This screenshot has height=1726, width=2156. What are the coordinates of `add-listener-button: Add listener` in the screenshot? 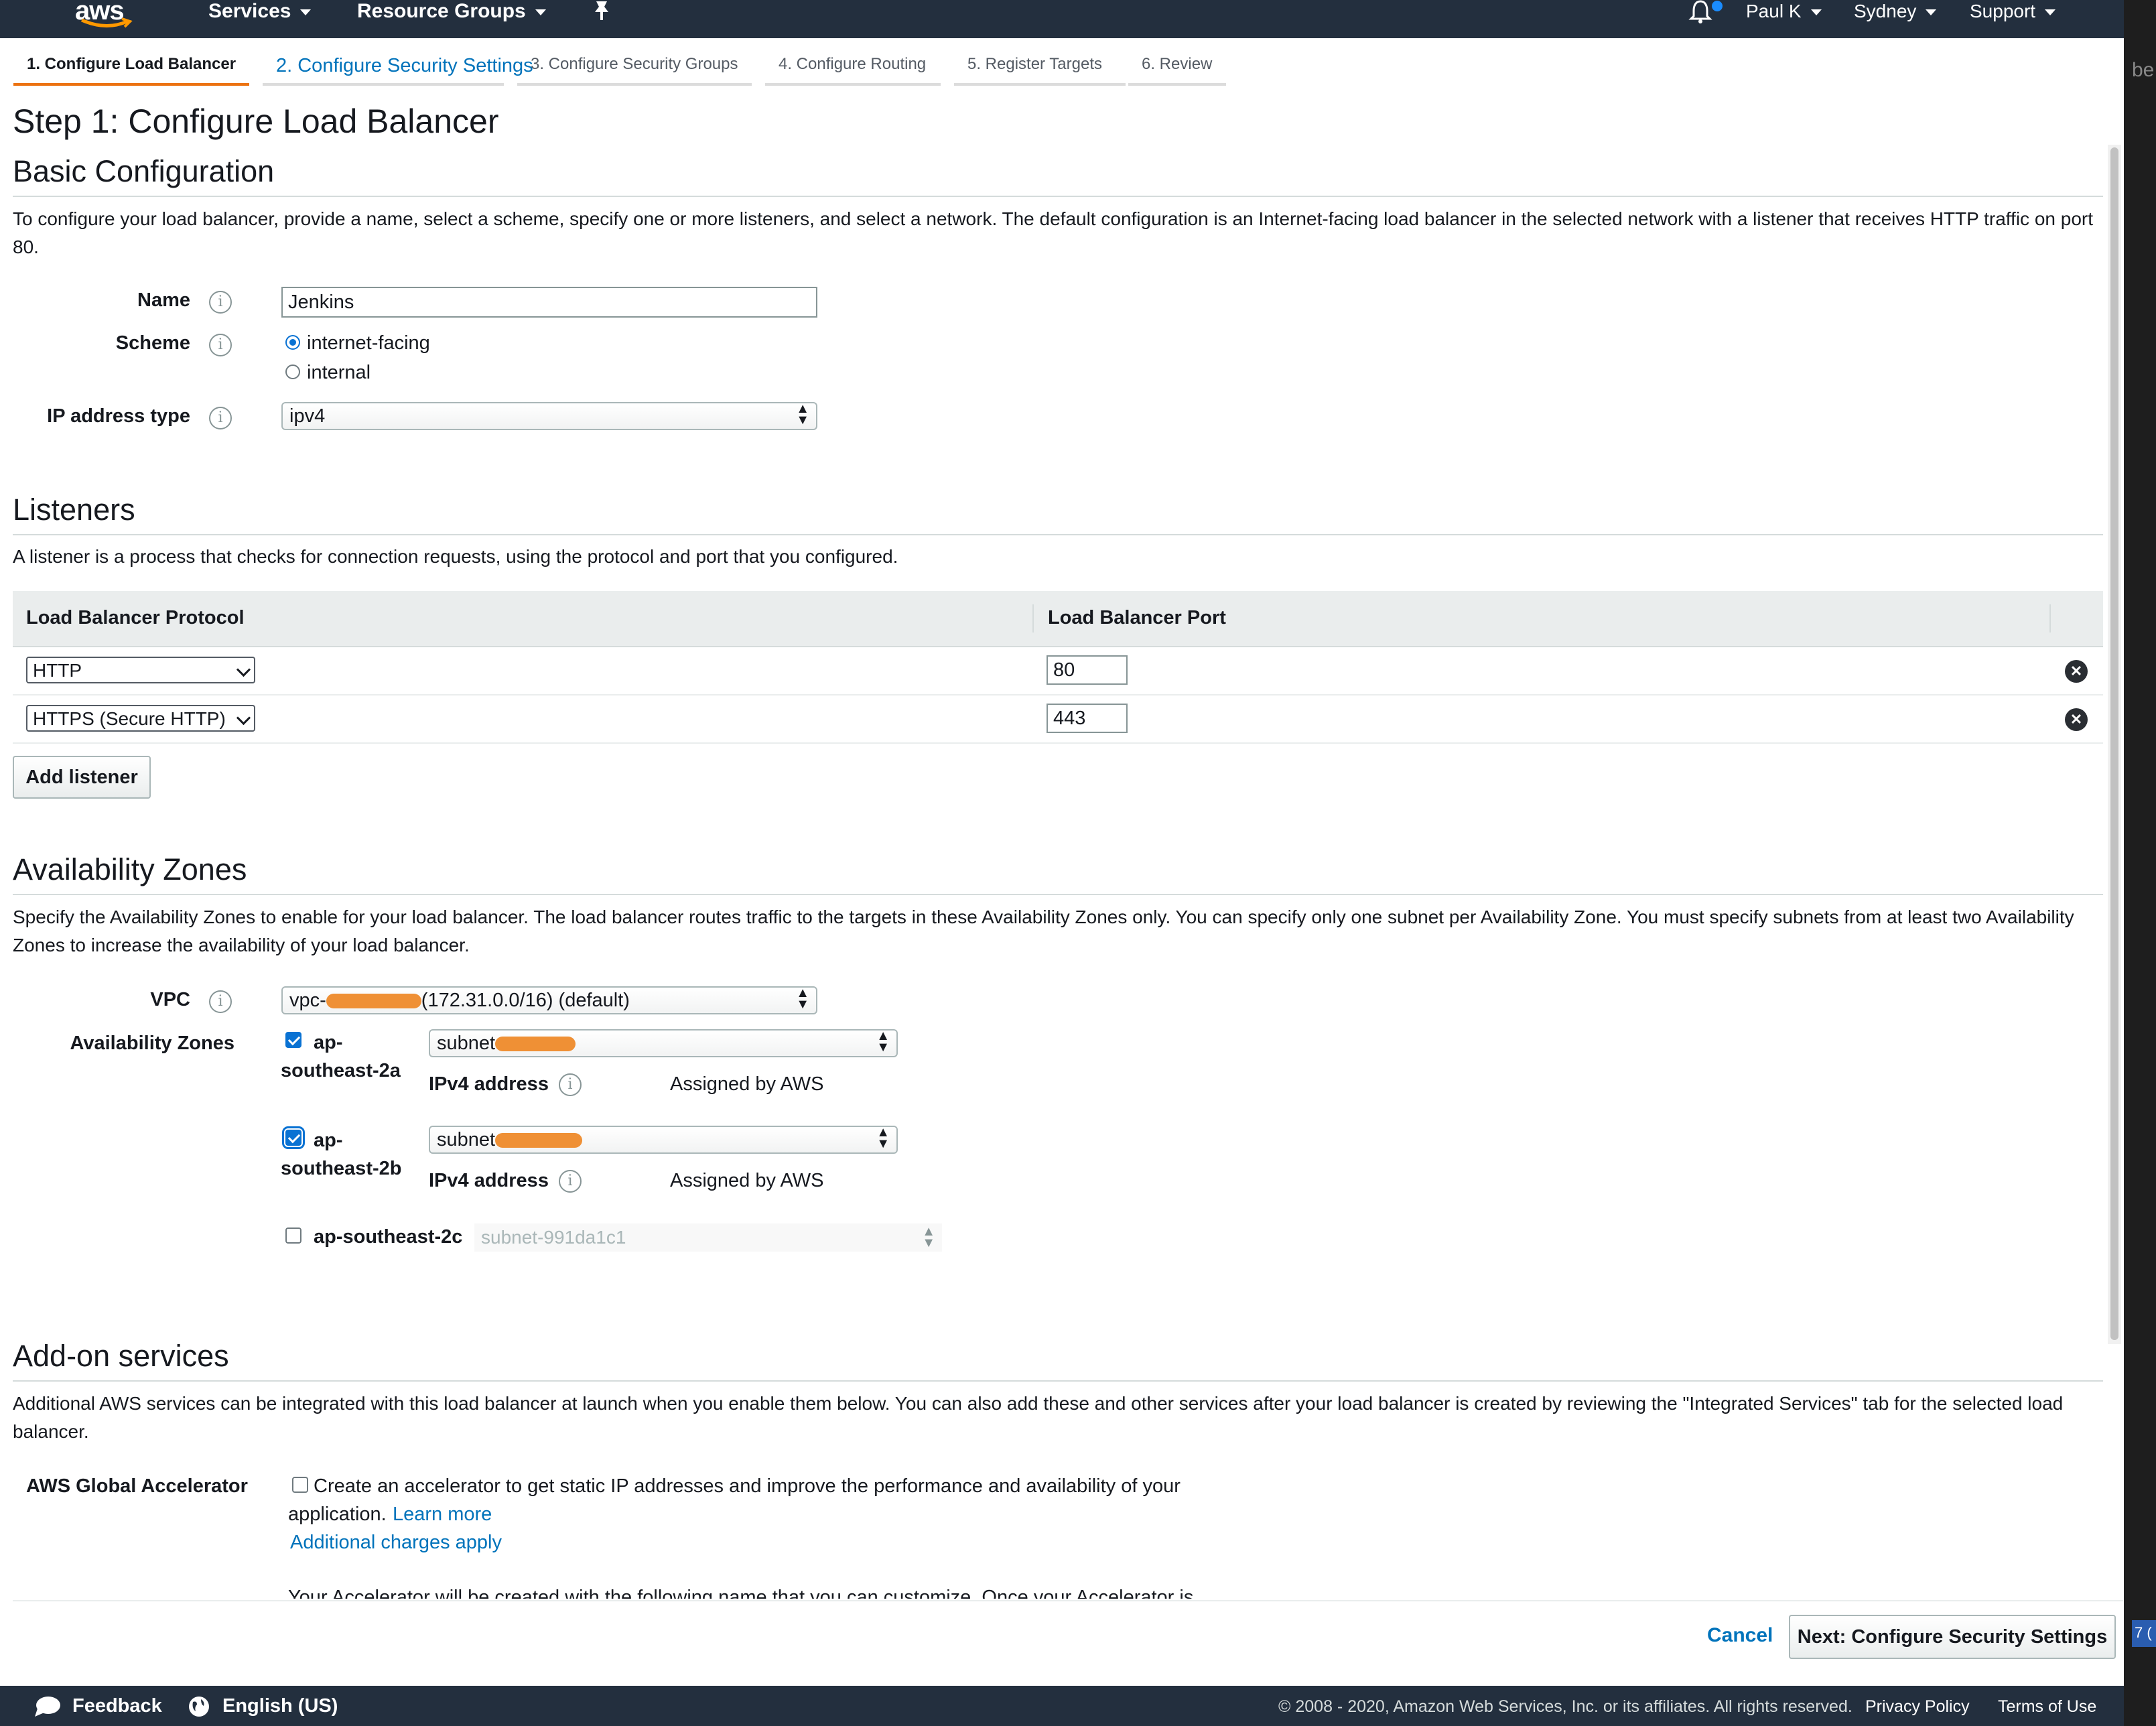 It's located at (82, 777).